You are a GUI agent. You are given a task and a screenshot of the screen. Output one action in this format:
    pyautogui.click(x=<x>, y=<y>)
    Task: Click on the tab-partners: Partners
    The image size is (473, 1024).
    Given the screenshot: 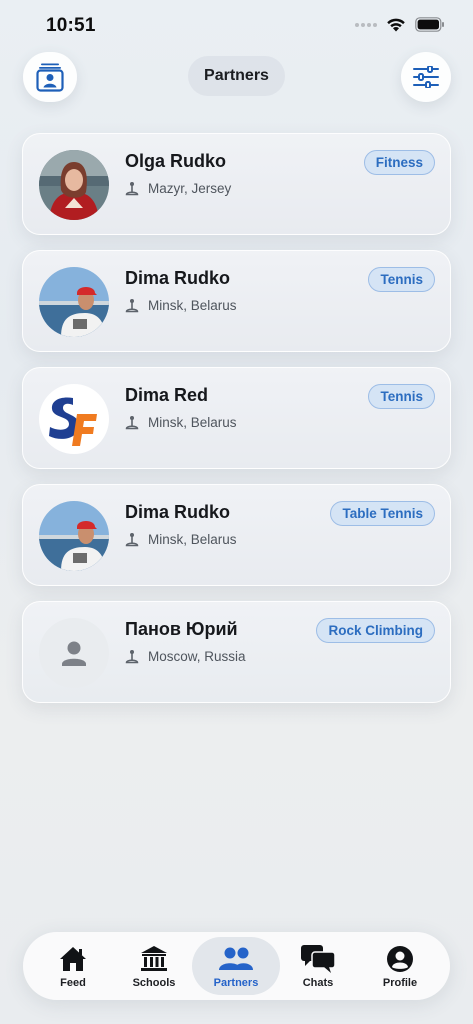 What is the action you would take?
    pyautogui.click(x=236, y=966)
    